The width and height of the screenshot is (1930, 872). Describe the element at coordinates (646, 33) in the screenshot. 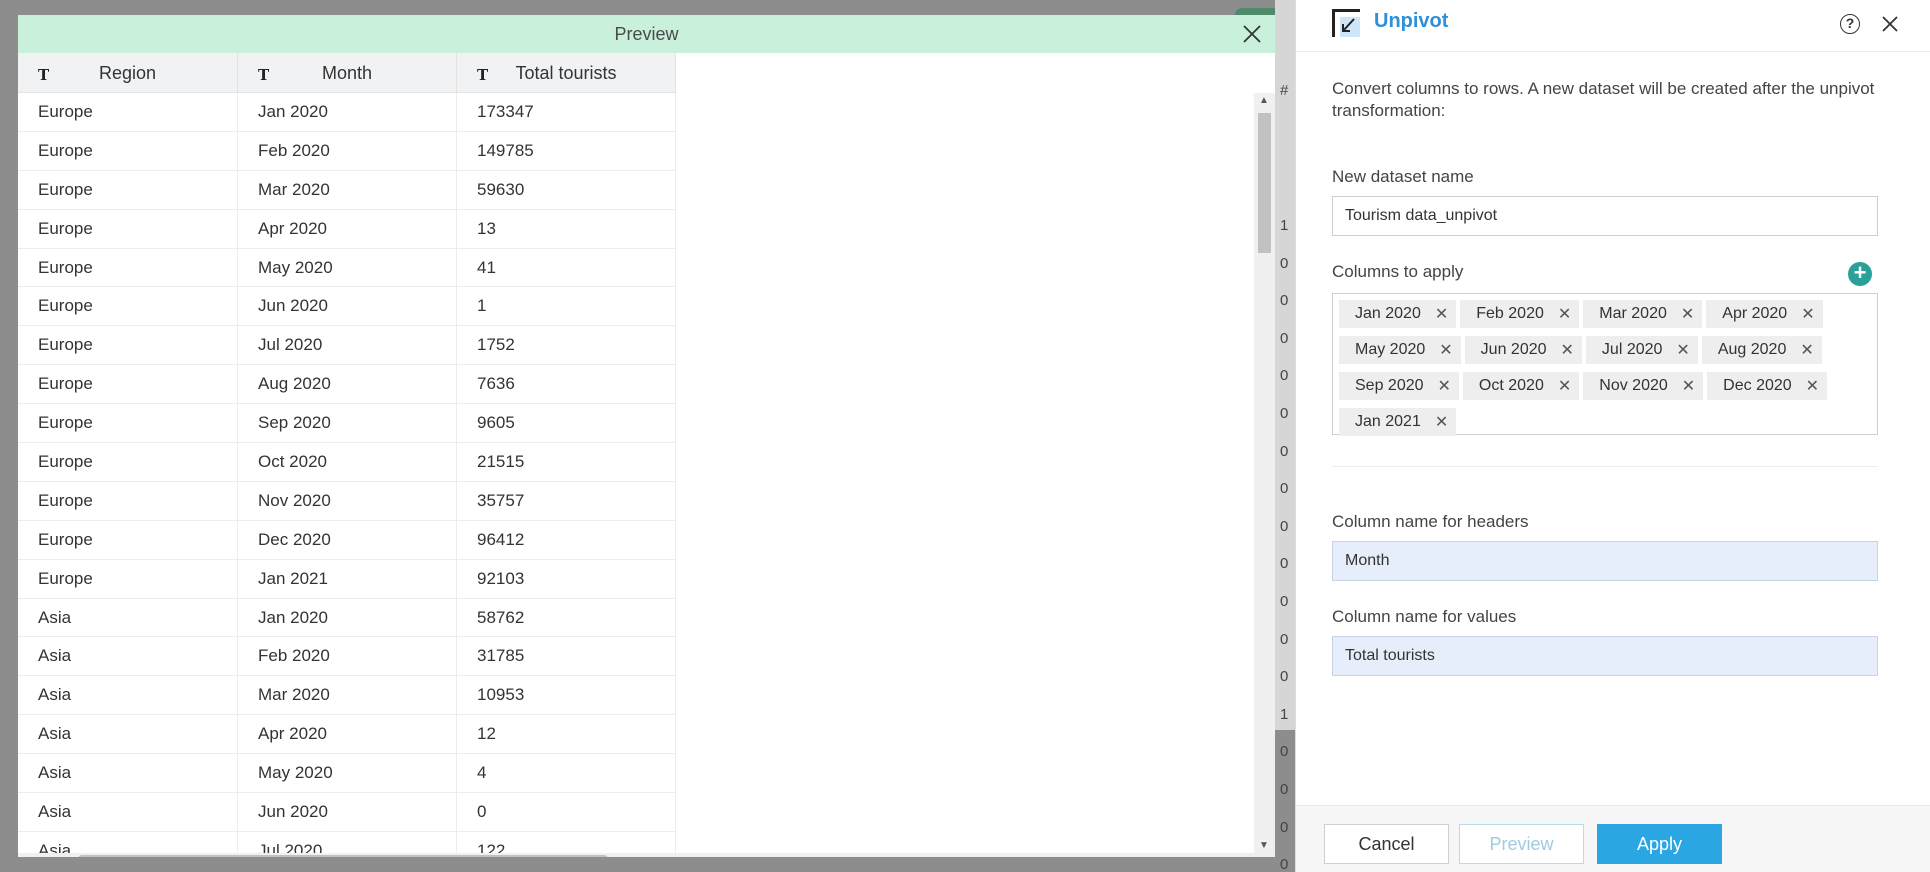

I see `preview-title: Preview` at that location.